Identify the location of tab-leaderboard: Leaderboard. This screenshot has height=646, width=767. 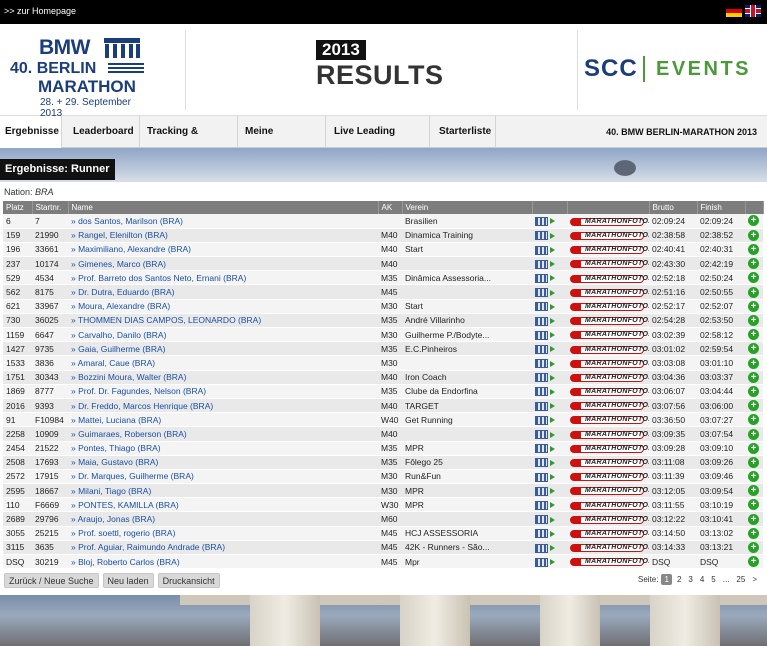
(101, 132).